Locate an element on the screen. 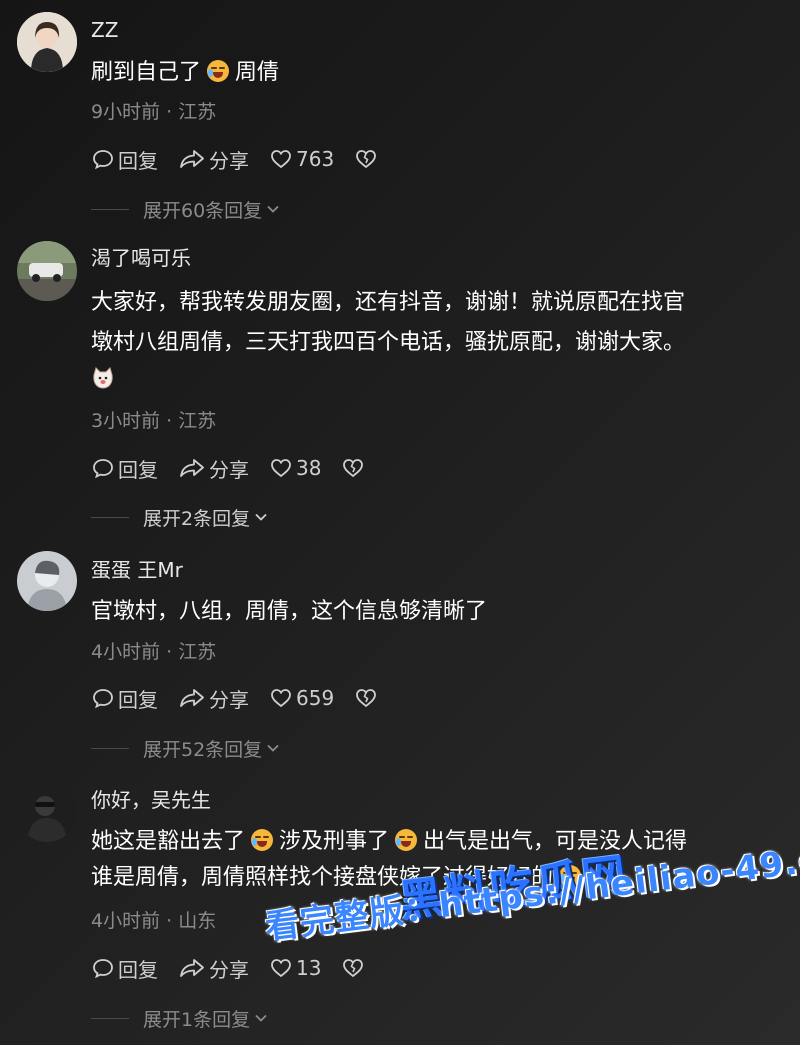  like-count: 38 is located at coordinates (309, 468).